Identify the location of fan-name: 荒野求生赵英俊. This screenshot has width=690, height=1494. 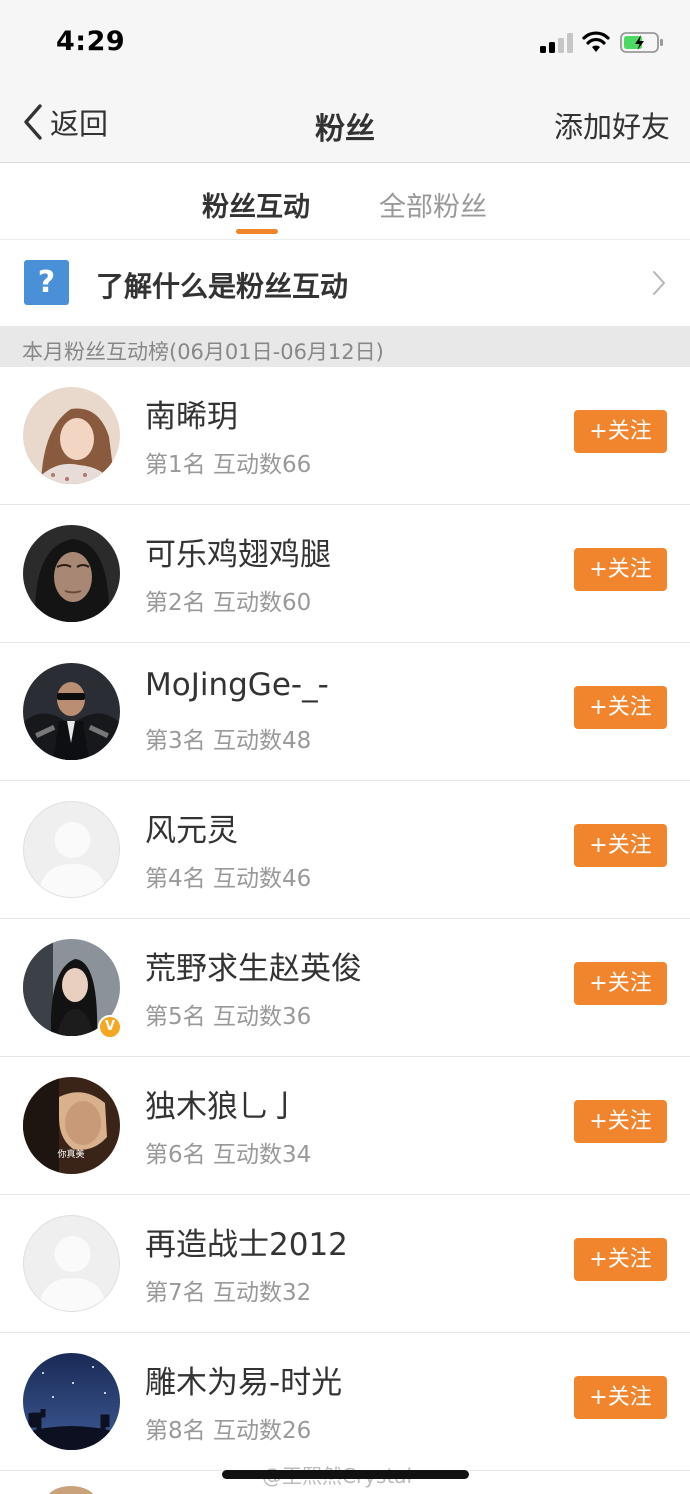
(253, 969).